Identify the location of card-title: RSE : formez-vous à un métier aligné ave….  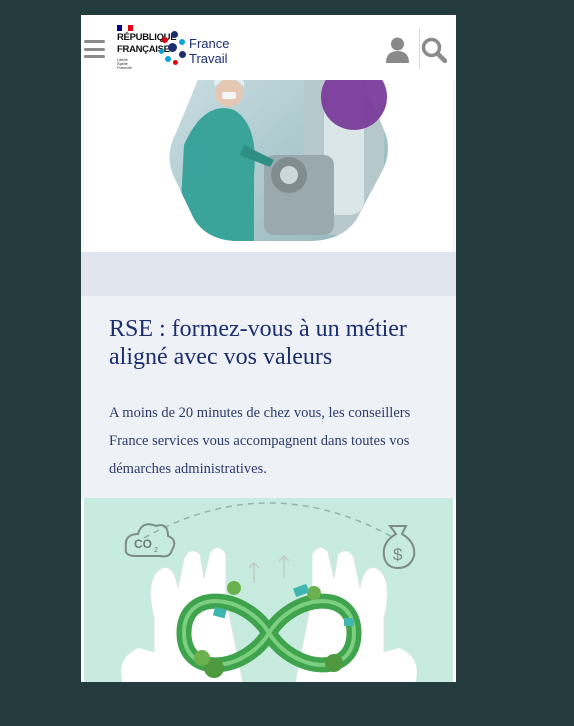
(274, 343).